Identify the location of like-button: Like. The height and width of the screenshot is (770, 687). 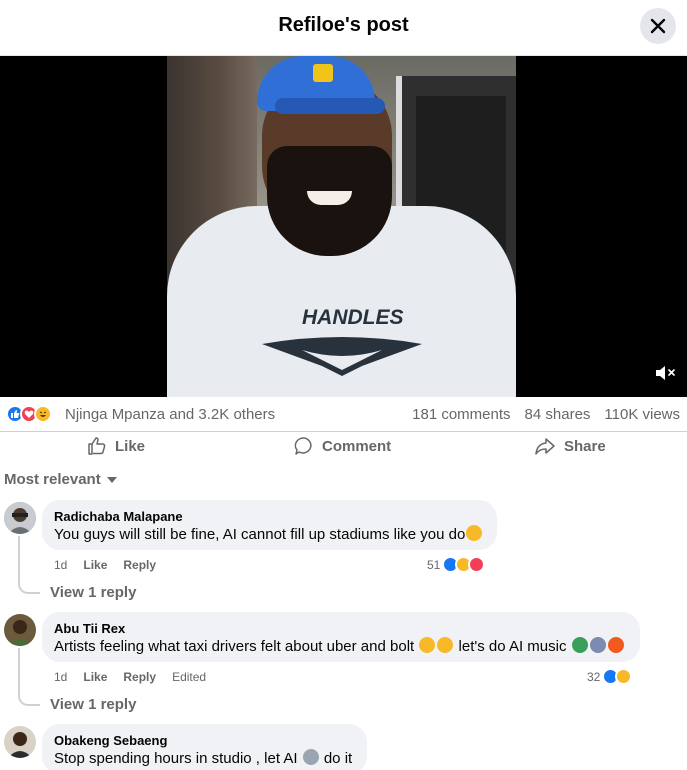
(116, 446).